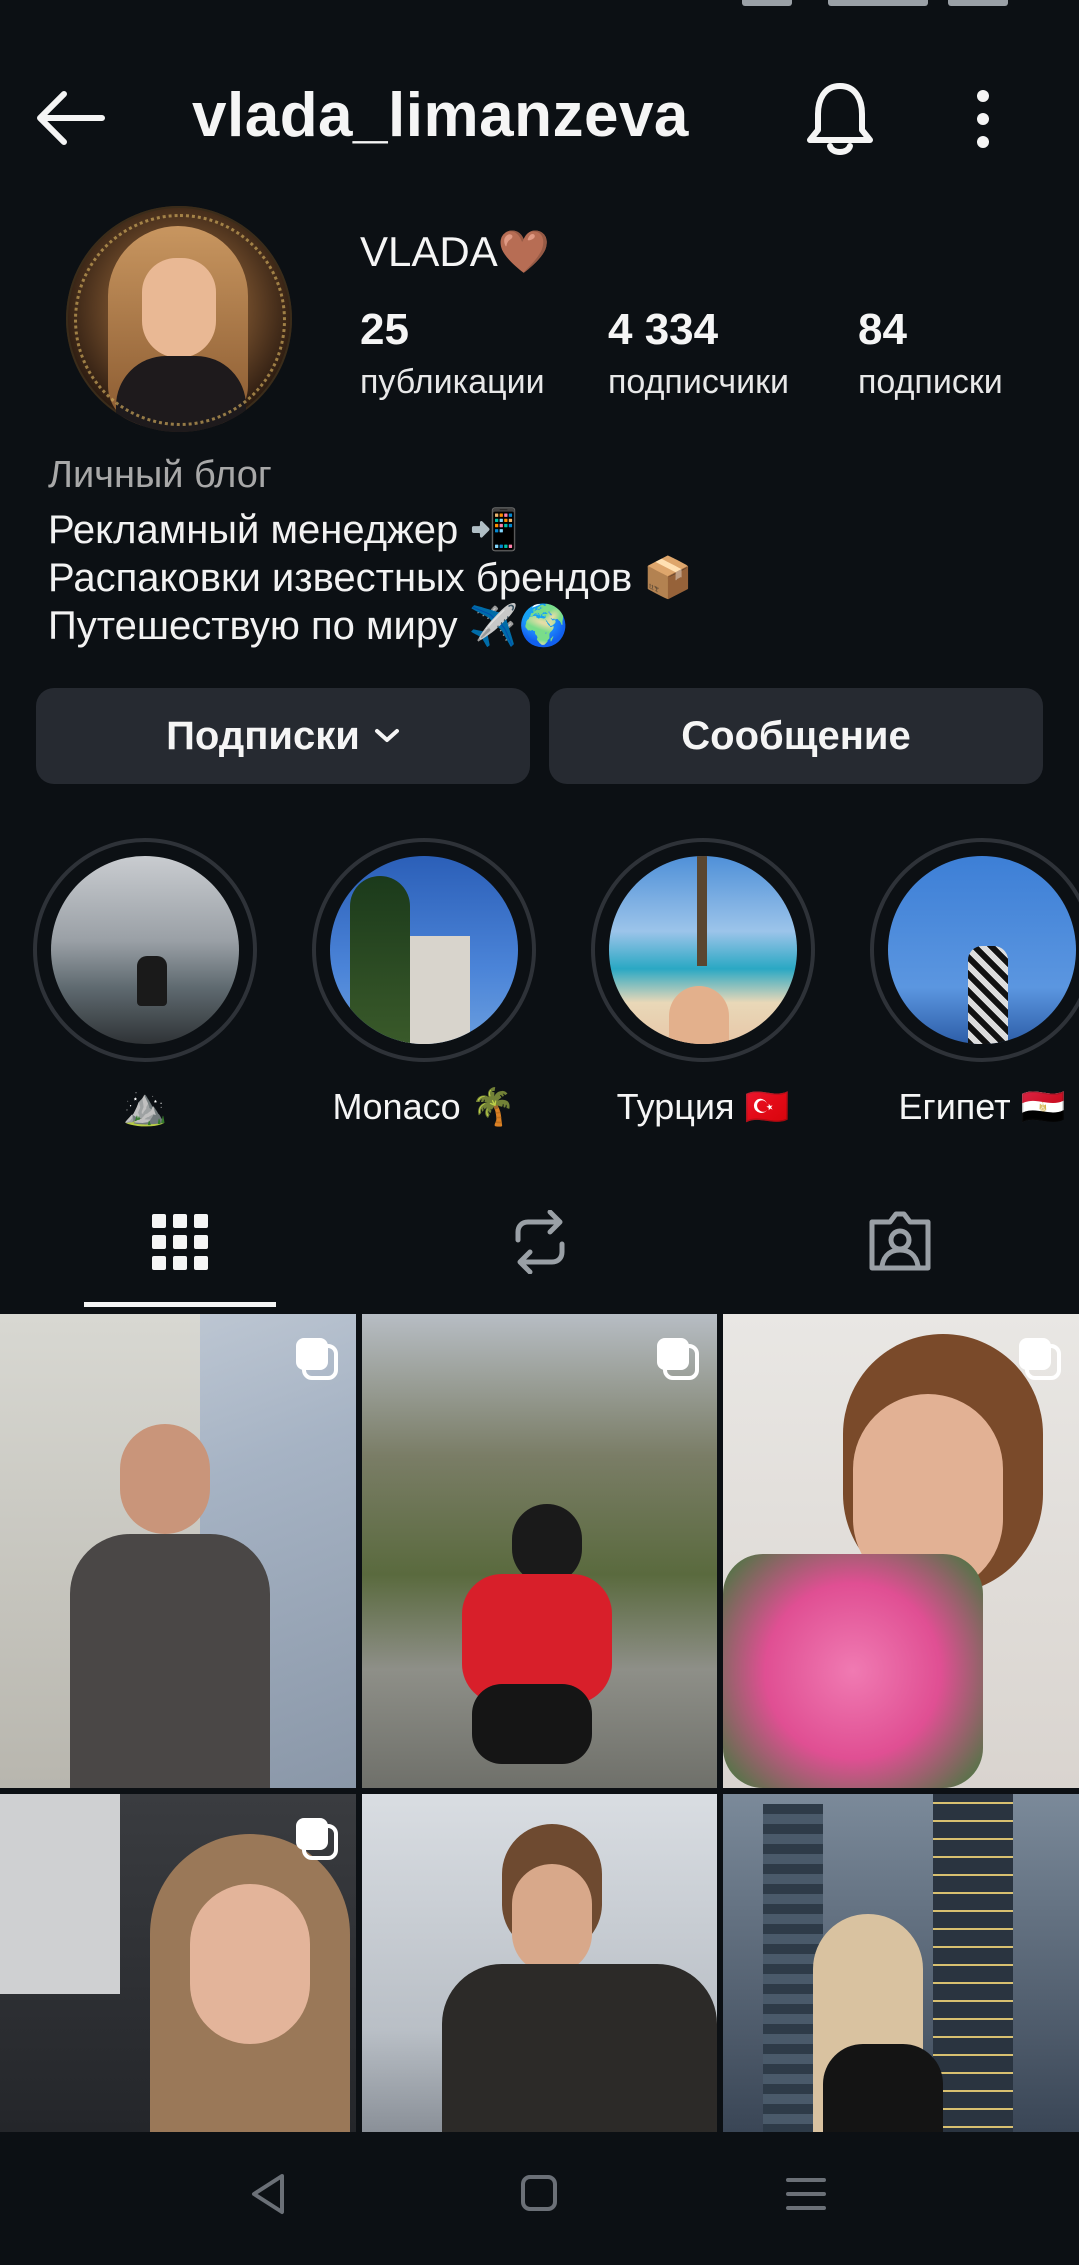  What do you see at coordinates (160, 475) in the screenshot?
I see `profile-category: Личный блог` at bounding box center [160, 475].